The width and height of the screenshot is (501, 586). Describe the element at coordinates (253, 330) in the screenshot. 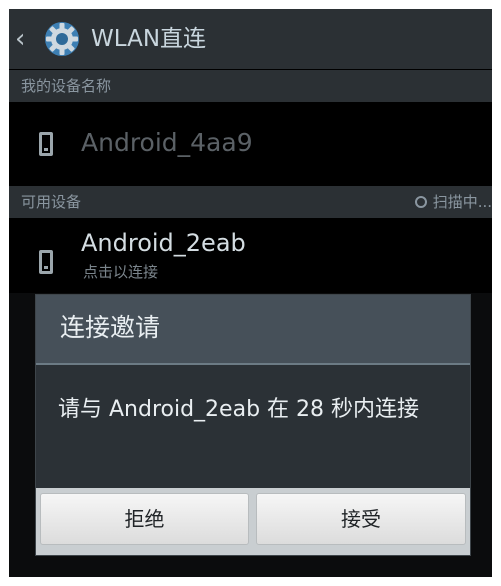

I see `dialog-title-bar: 连接邀请` at that location.